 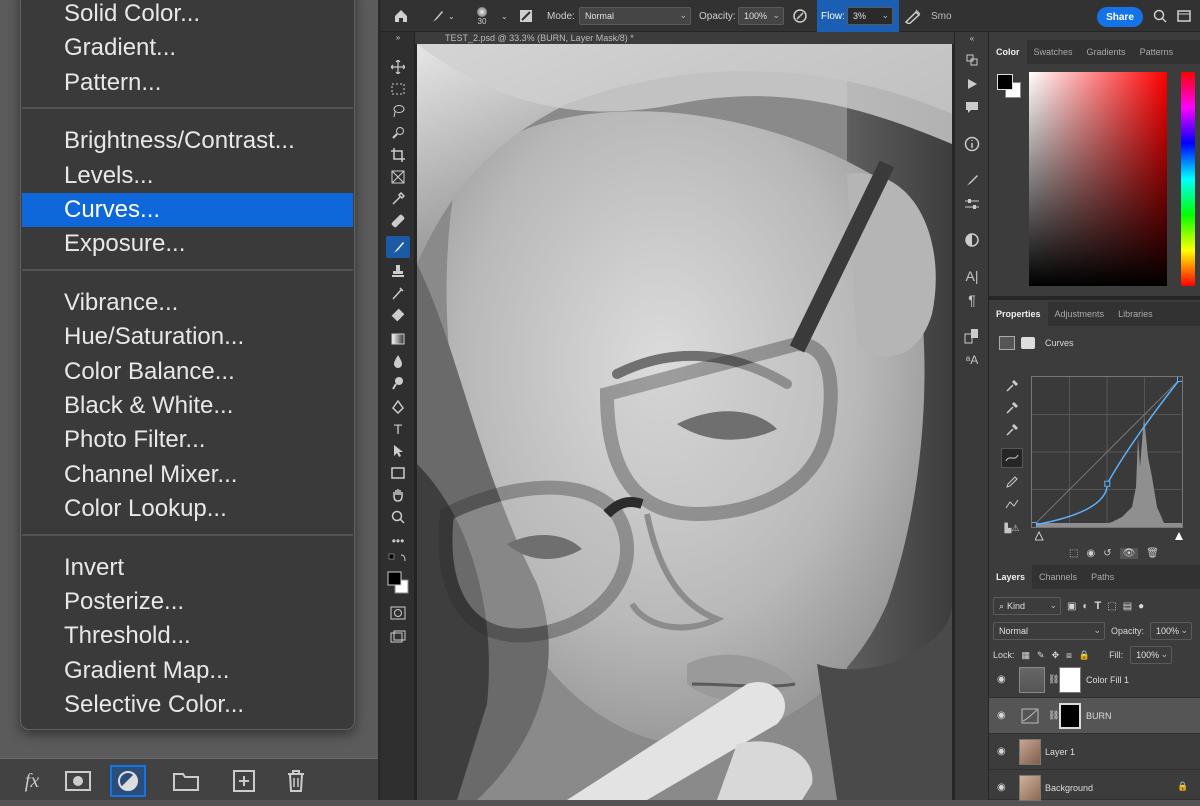 I want to click on lock-image-icon: ✎, so click(x=1041, y=655).